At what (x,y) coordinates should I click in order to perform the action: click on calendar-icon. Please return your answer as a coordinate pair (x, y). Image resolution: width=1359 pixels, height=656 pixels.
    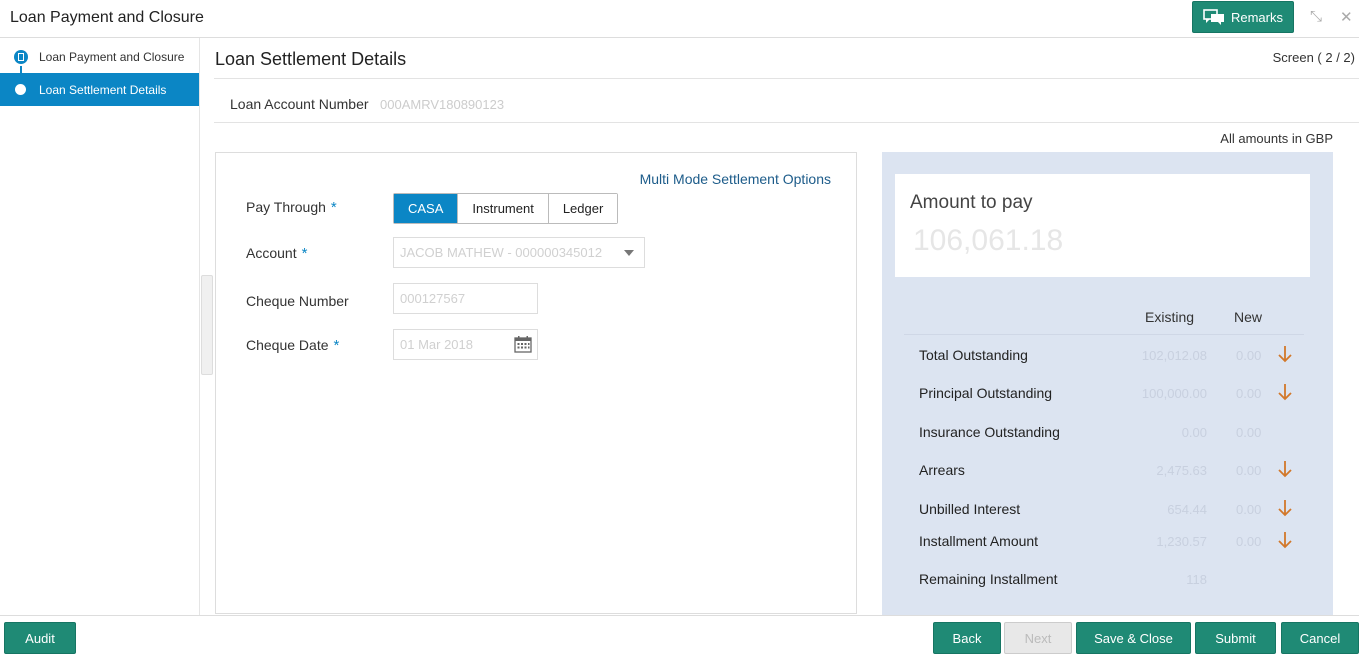
    Looking at the image, I should click on (523, 344).